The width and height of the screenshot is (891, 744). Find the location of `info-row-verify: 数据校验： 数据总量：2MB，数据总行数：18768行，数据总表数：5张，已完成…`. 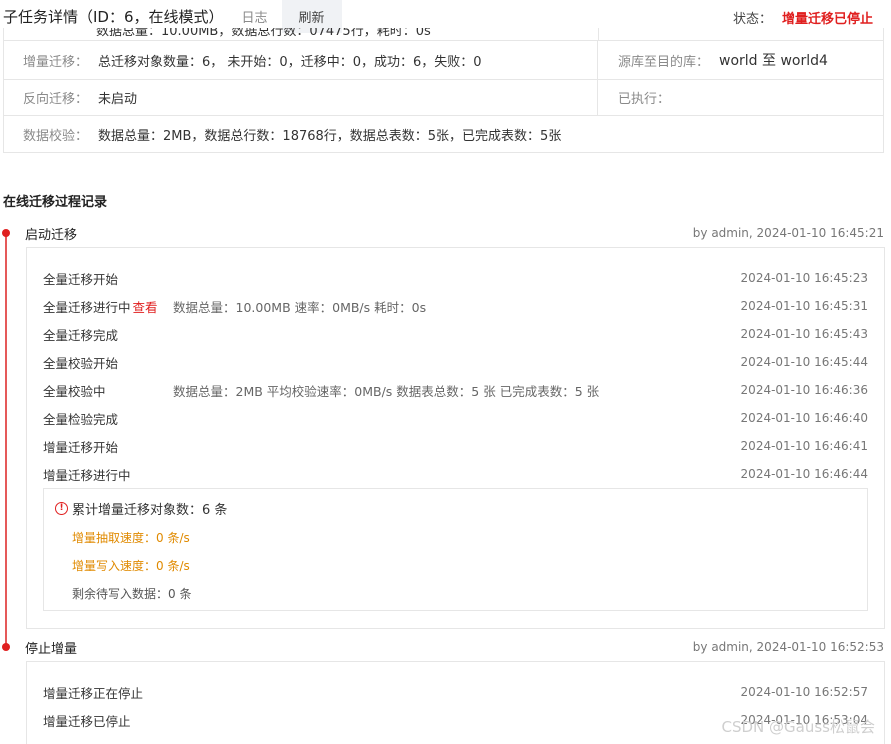

info-row-verify: 数据校验： 数据总量：2MB，数据总行数：18768行，数据总表数：5张，已完成… is located at coordinates (443, 133).